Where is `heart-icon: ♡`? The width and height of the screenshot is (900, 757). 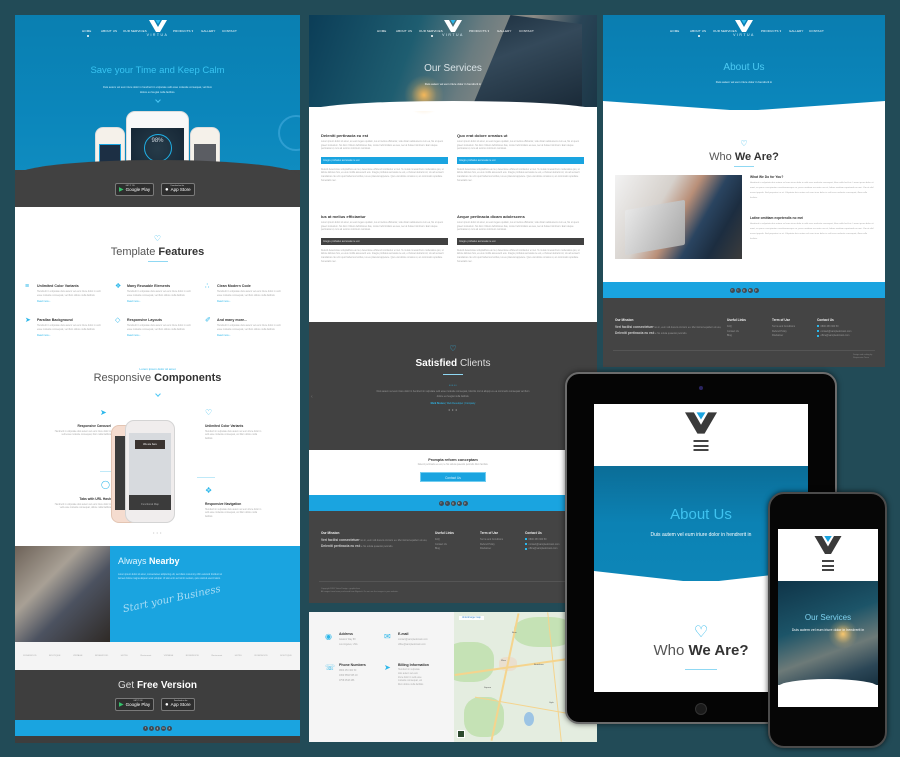 heart-icon: ♡ is located at coordinates (209, 412).